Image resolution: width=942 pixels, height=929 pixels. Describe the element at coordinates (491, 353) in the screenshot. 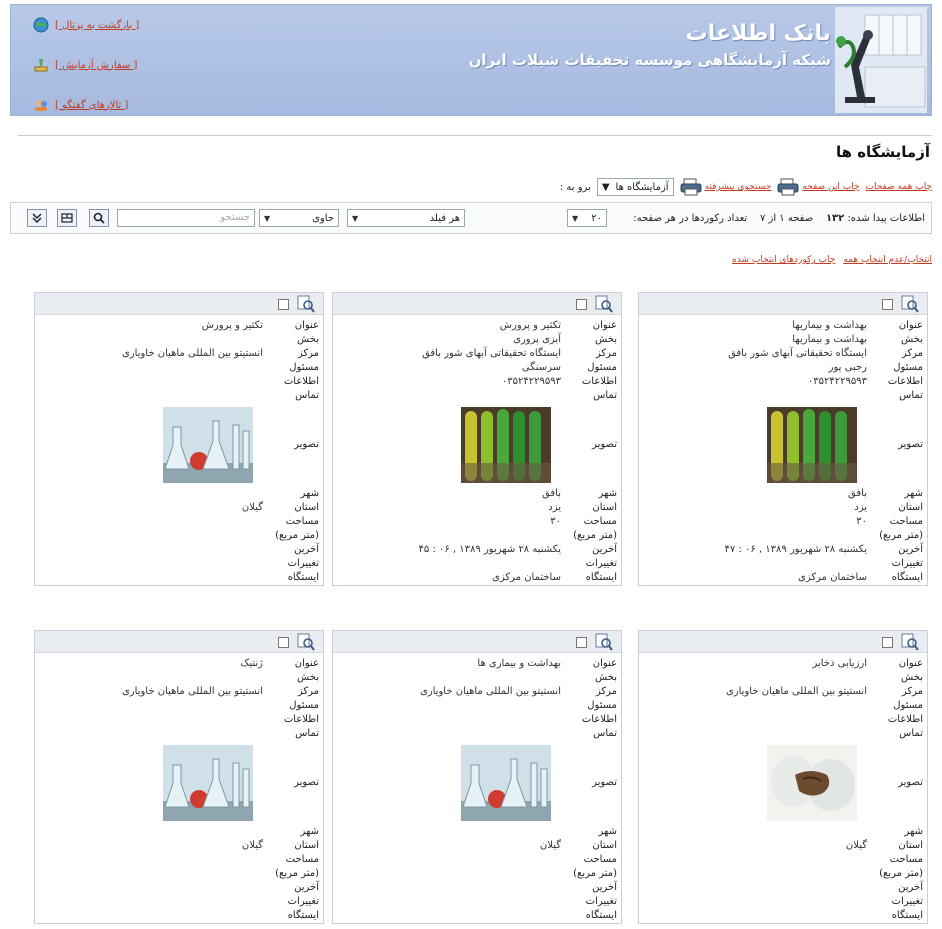

I see `field-value-center: ایستگاه تحقیقاتی آبهای شور بافق` at that location.